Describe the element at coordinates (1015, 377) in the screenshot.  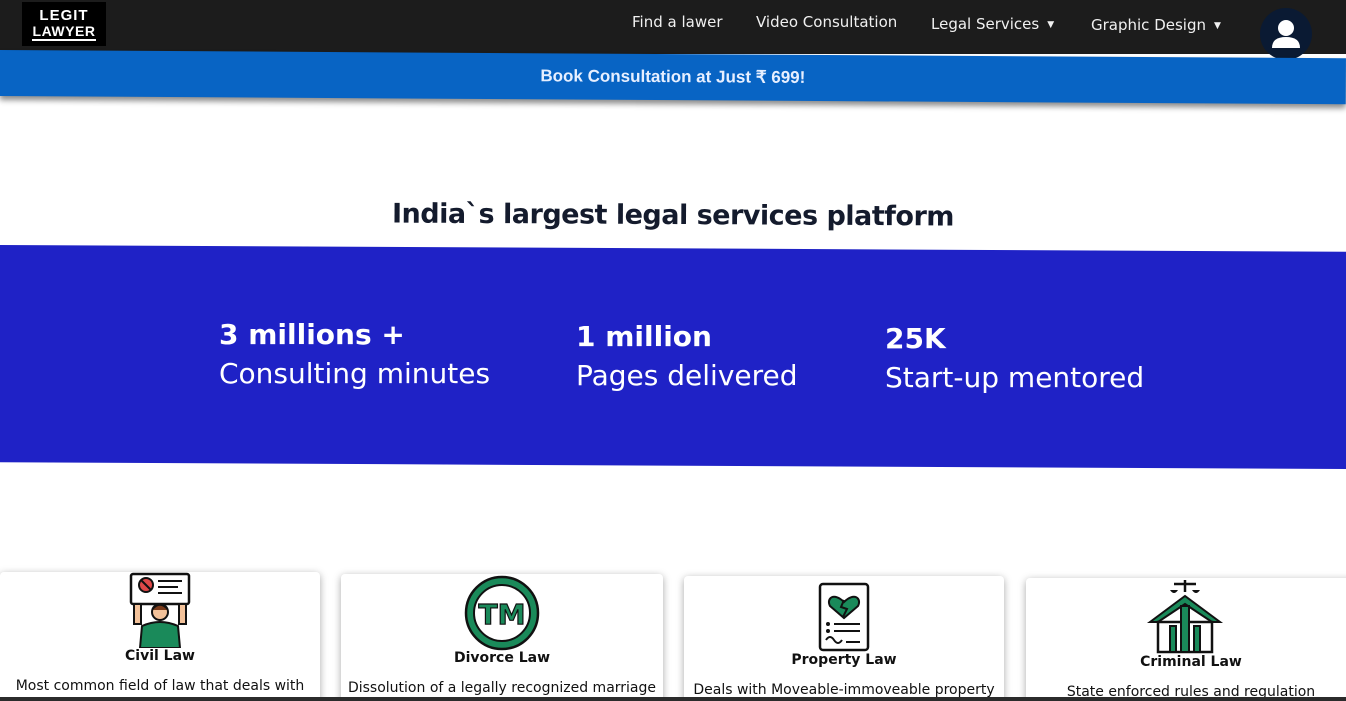
I see `stat-label: Start-up mentored` at that location.